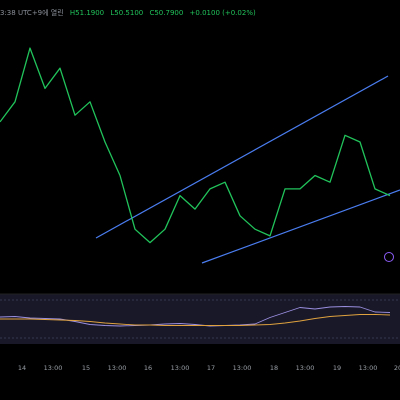 The image size is (400, 400). What do you see at coordinates (300, 226) in the screenshot?
I see `lower-trendline` at bounding box center [300, 226].